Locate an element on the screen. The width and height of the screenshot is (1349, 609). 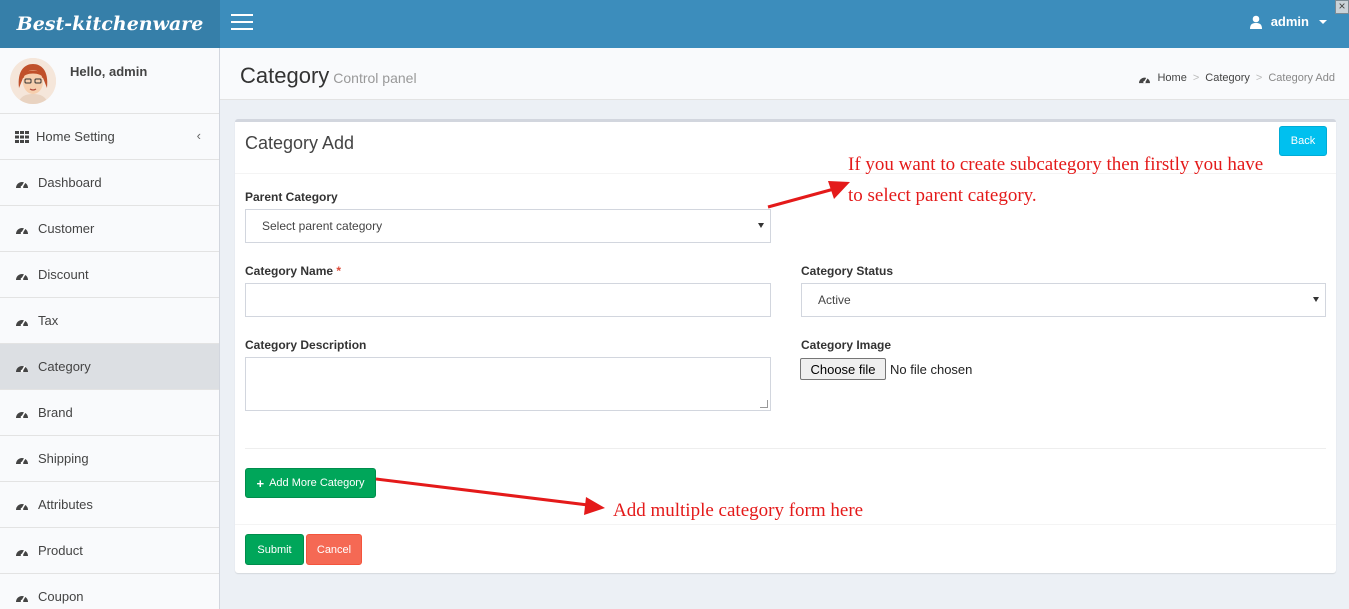
sidebar-item-label: Discount is located at coordinates (63, 274).